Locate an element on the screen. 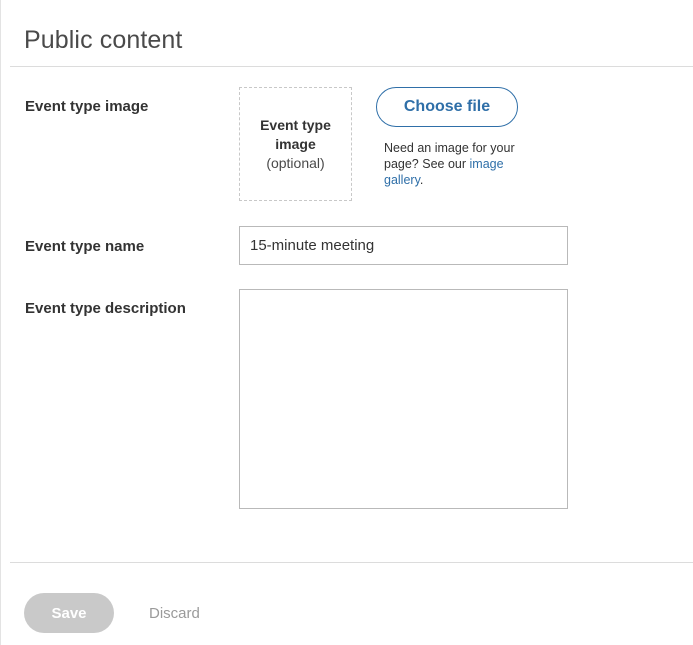 Image resolution: width=693 pixels, height=645 pixels. event-type-image-dropzone: Event type image (optional) is located at coordinates (295, 144).